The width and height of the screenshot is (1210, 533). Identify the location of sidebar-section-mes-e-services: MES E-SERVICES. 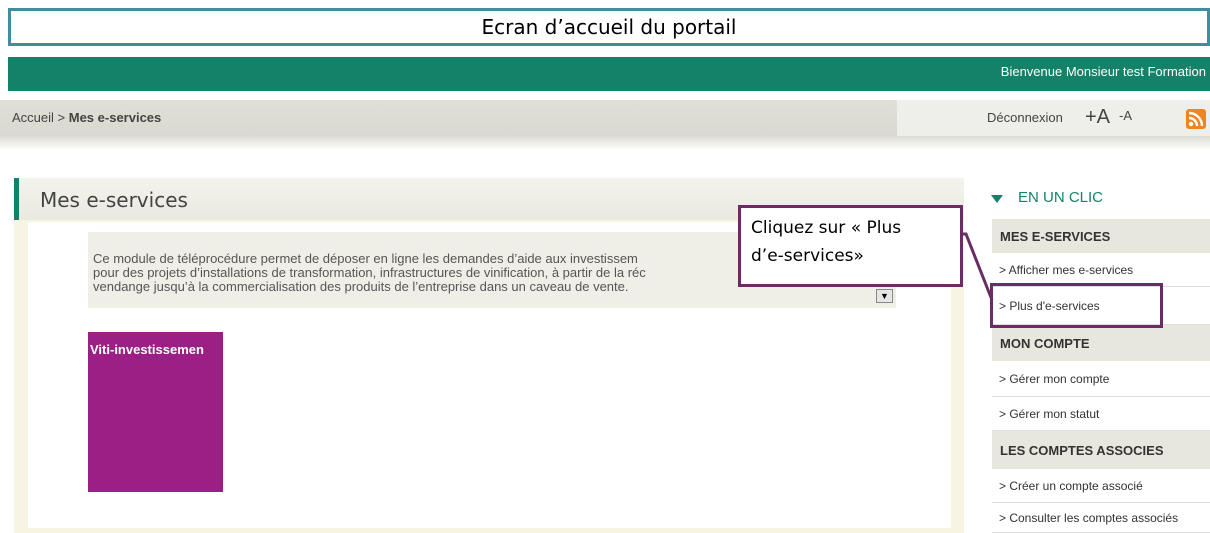
(1101, 236).